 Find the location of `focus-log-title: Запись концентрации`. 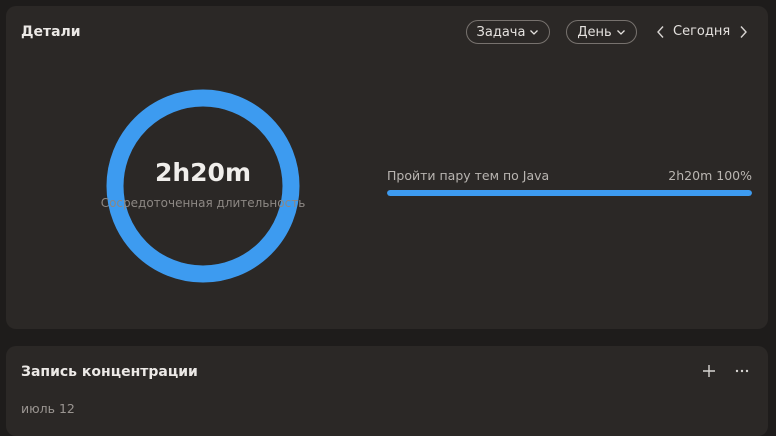

focus-log-title: Запись концентрации is located at coordinates (109, 372).